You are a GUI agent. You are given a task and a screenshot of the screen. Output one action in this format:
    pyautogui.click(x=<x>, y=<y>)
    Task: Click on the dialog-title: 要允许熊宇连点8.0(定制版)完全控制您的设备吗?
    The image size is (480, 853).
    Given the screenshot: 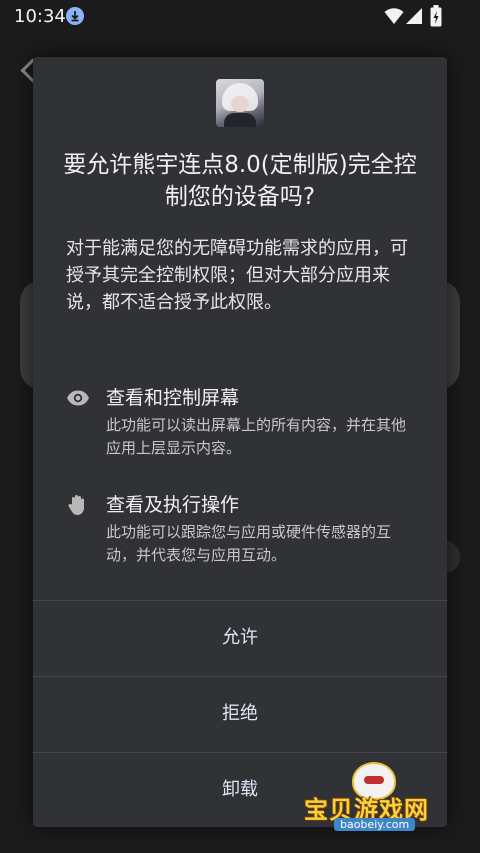 What is the action you would take?
    pyautogui.click(x=240, y=181)
    